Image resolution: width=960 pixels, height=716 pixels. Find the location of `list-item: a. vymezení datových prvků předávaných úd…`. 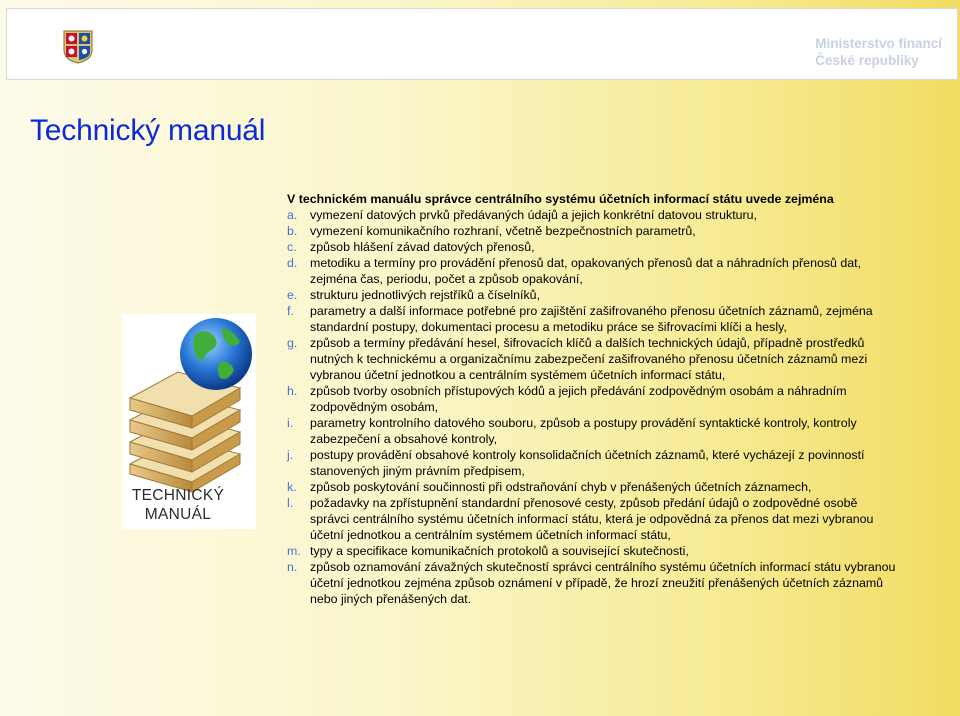

list-item: a. vymezení datových prvků předávaných úd… is located at coordinates (593, 215).